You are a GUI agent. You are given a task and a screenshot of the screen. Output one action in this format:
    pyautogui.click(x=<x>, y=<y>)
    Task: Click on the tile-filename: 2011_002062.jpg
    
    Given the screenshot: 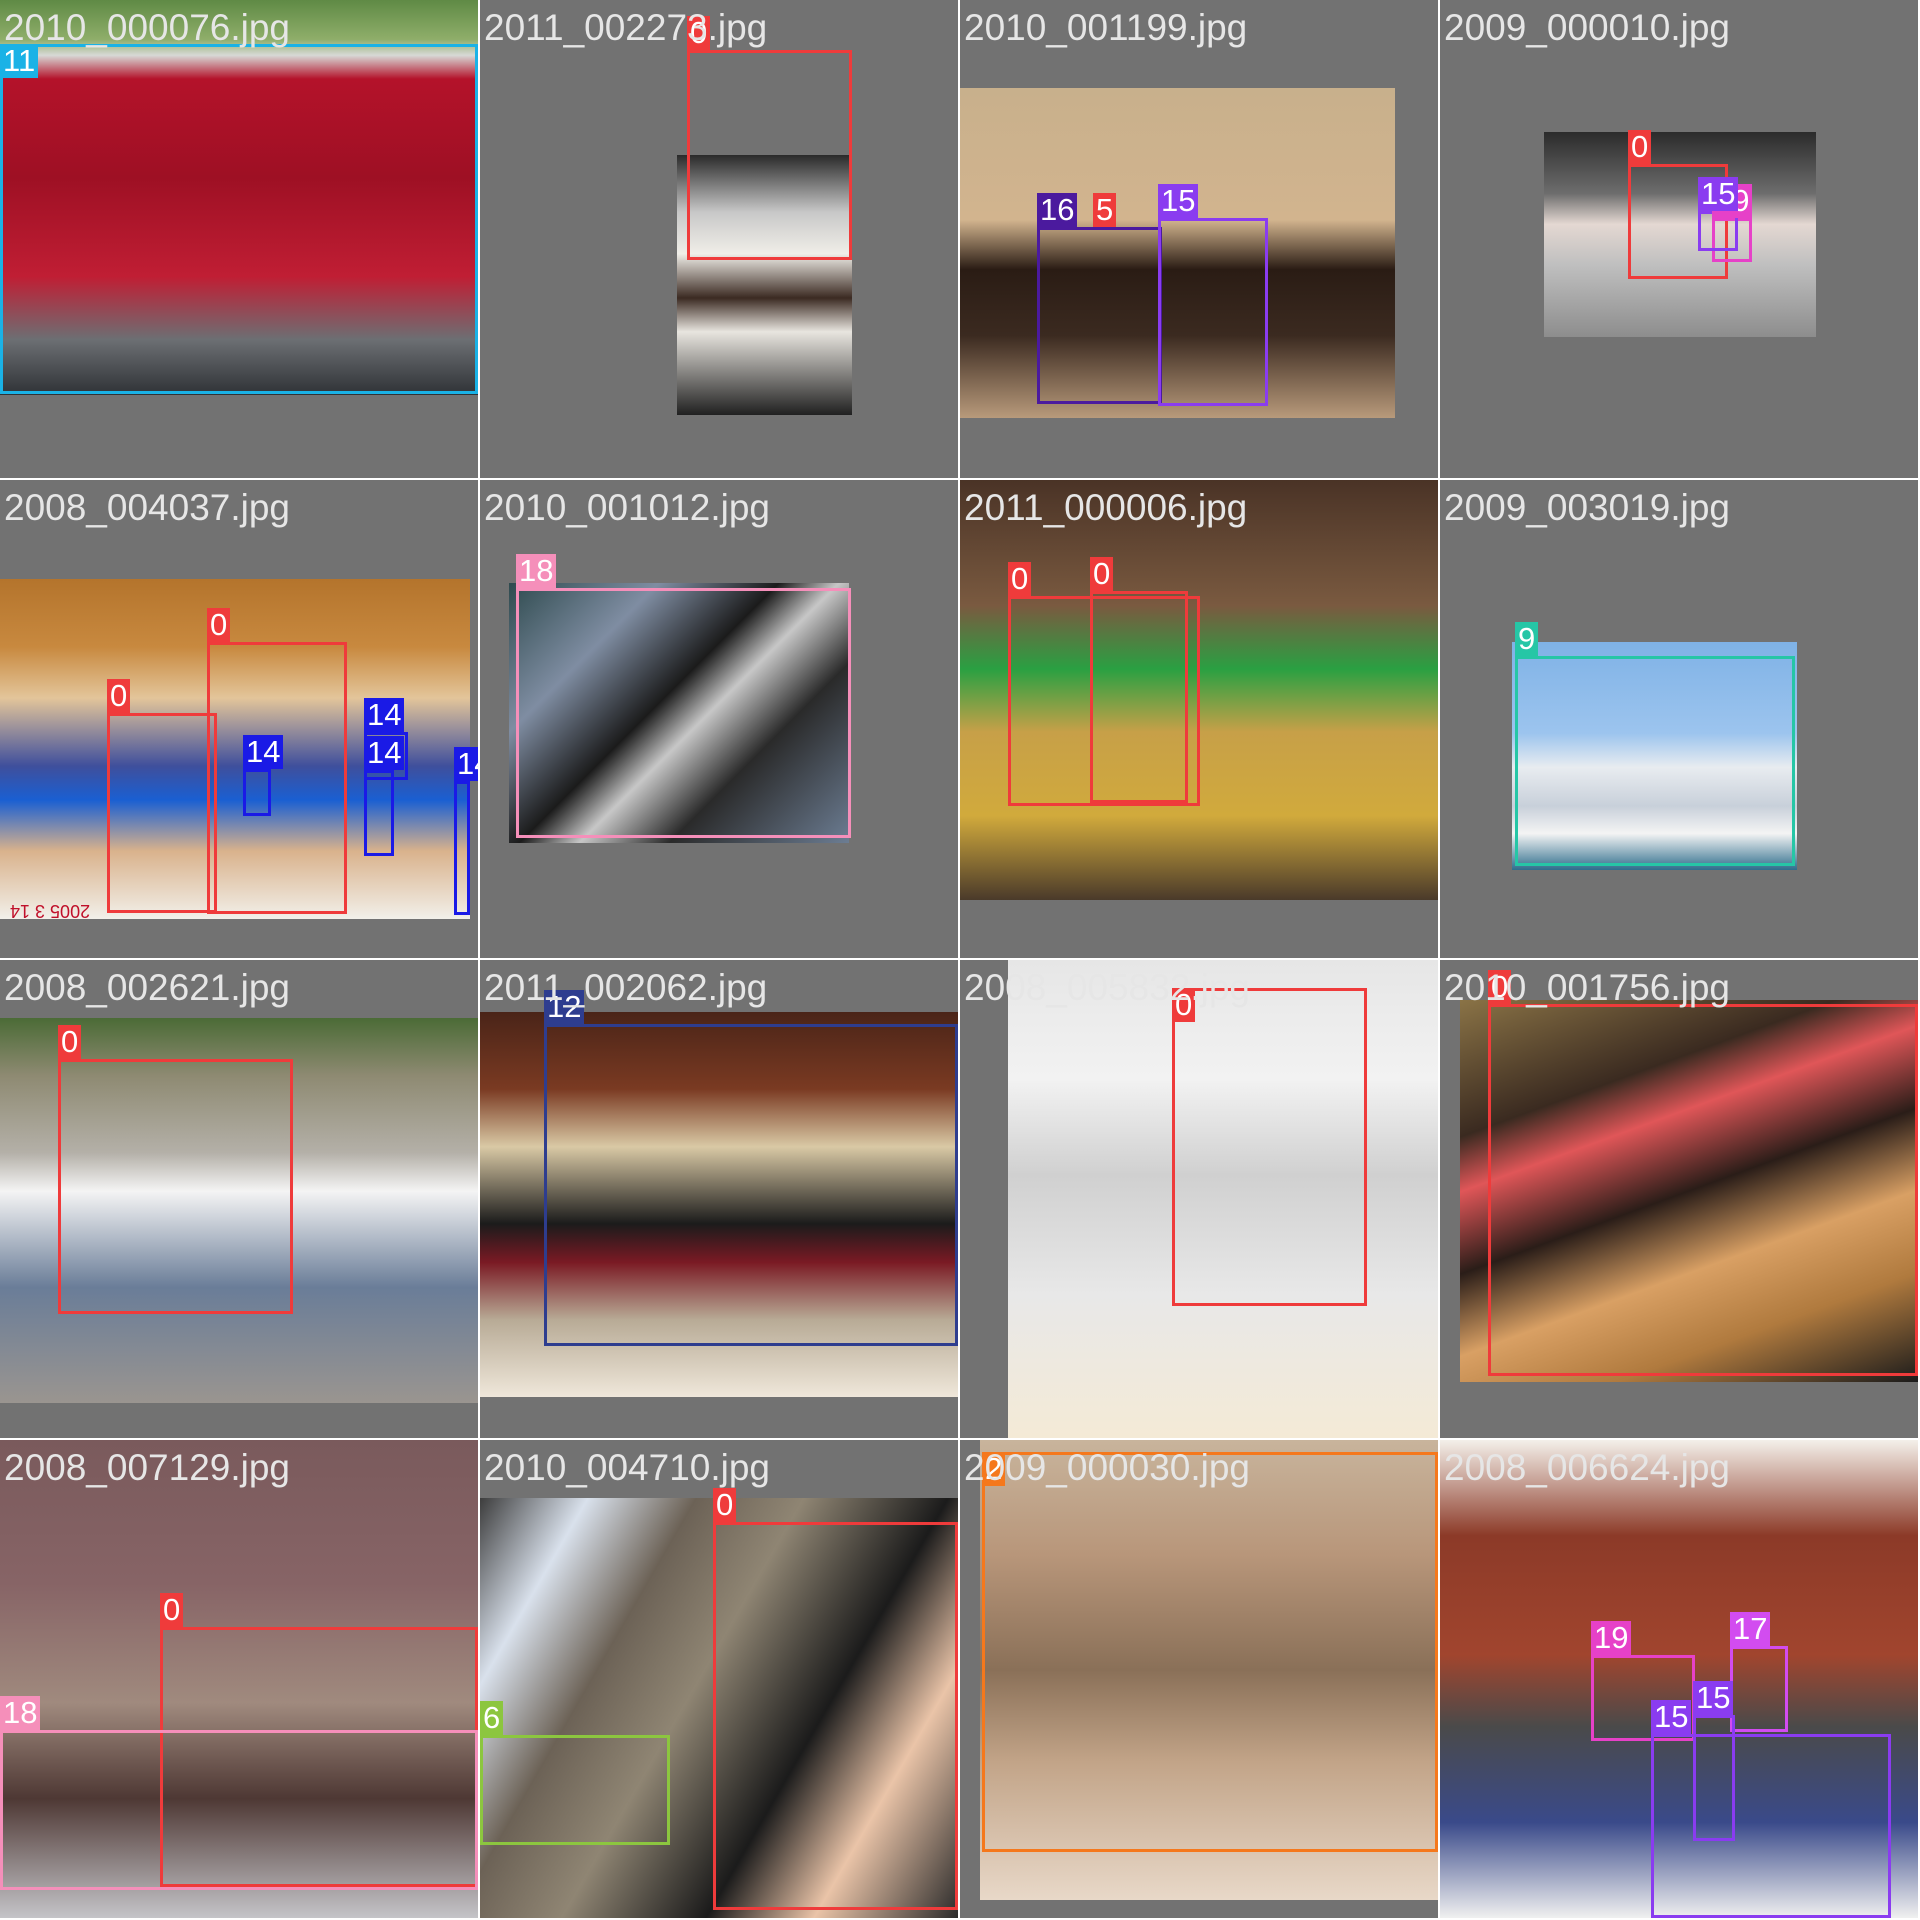 What is the action you would take?
    pyautogui.click(x=626, y=987)
    